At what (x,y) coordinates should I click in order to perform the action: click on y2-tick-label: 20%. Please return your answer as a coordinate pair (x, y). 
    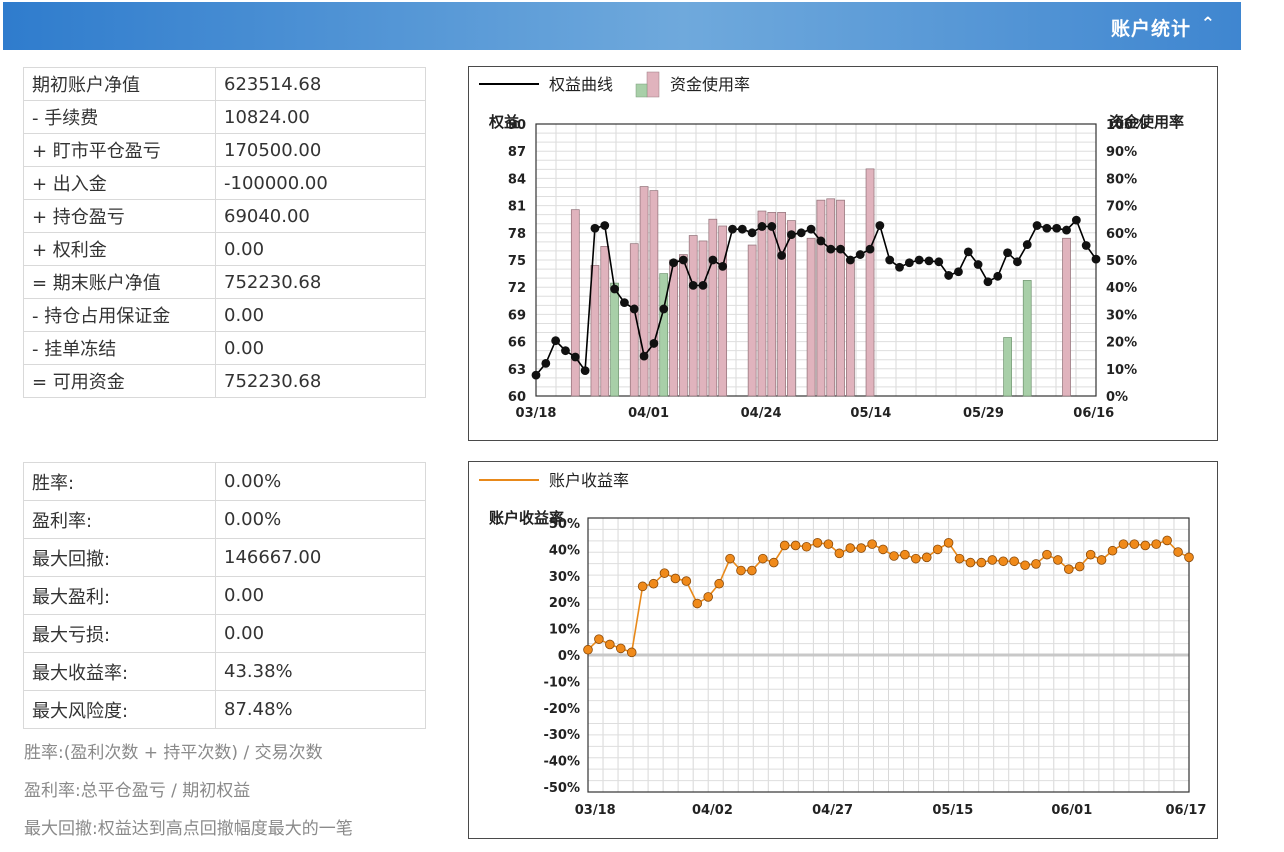
    Looking at the image, I should click on (1121, 343).